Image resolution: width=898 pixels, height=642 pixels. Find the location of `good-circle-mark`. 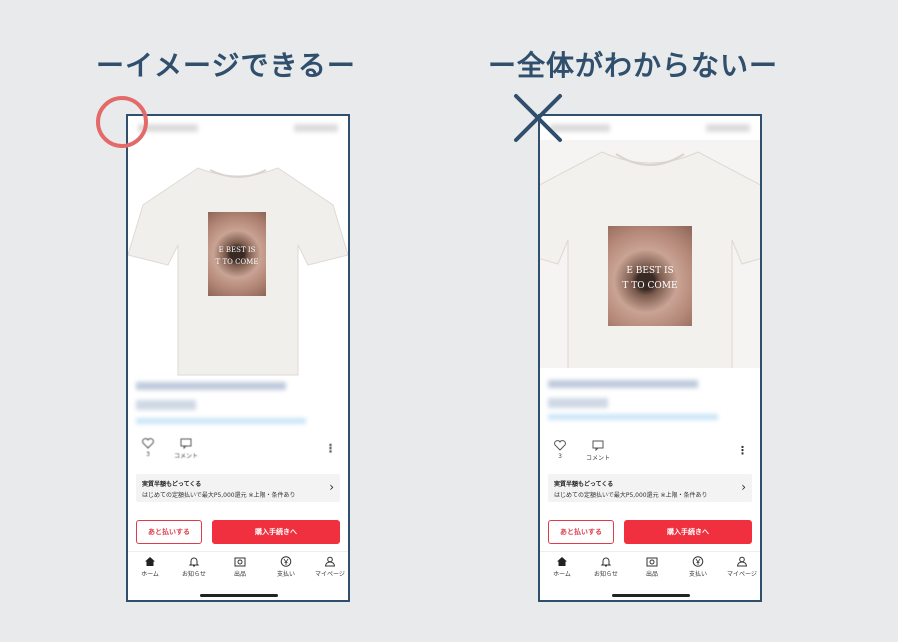

good-circle-mark is located at coordinates (122, 122).